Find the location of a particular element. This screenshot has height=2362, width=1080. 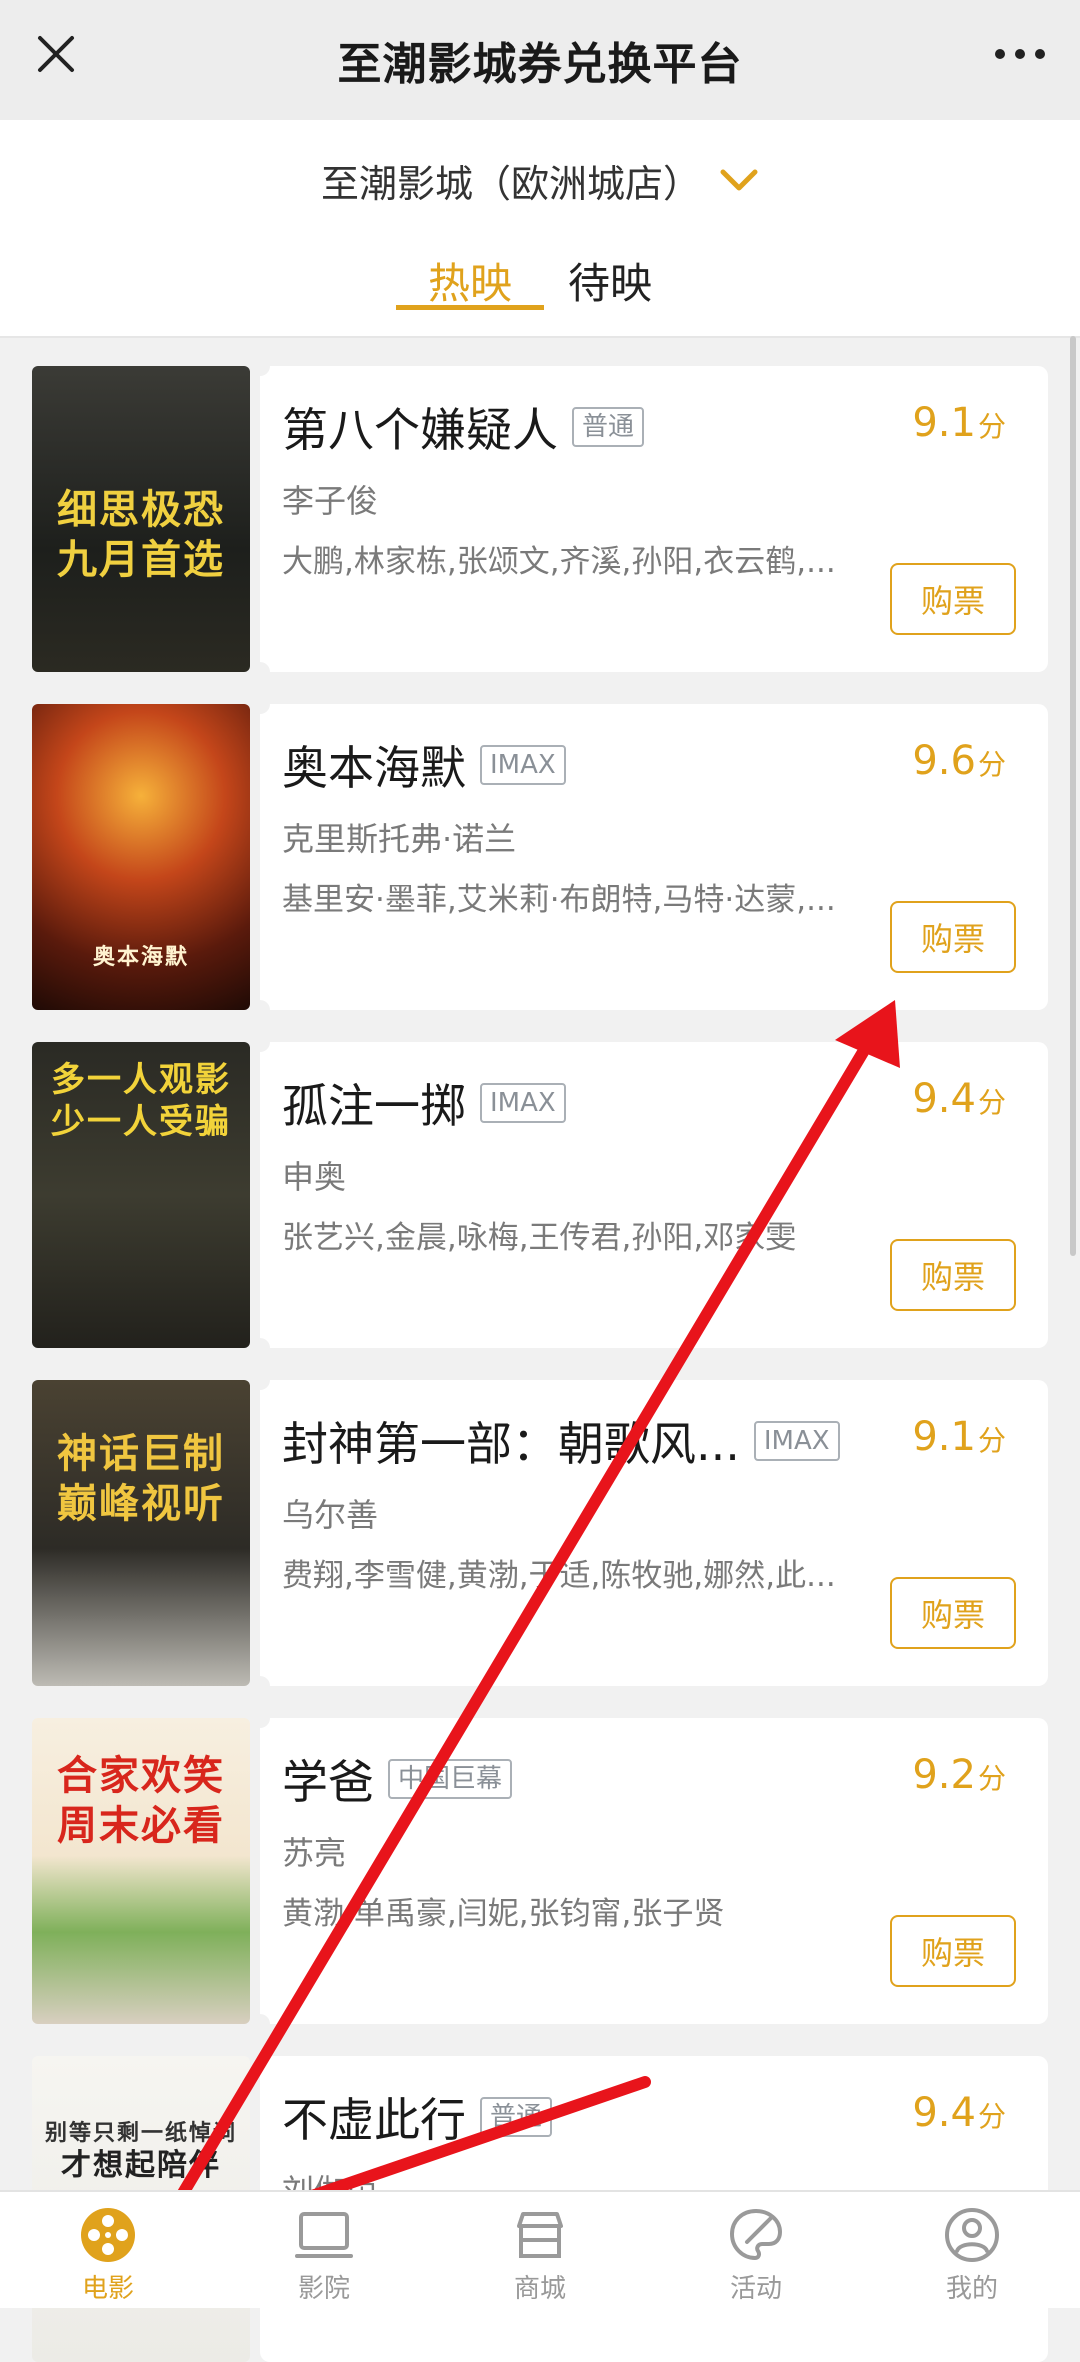

close-icon is located at coordinates (56, 54).